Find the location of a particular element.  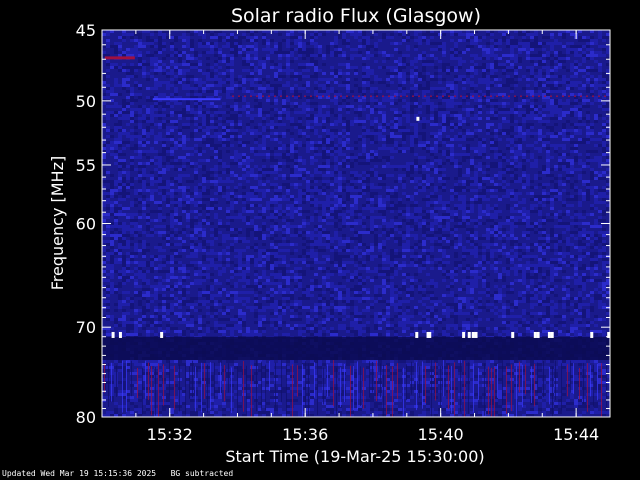

y-tick-label: 55 is located at coordinates (86, 165).